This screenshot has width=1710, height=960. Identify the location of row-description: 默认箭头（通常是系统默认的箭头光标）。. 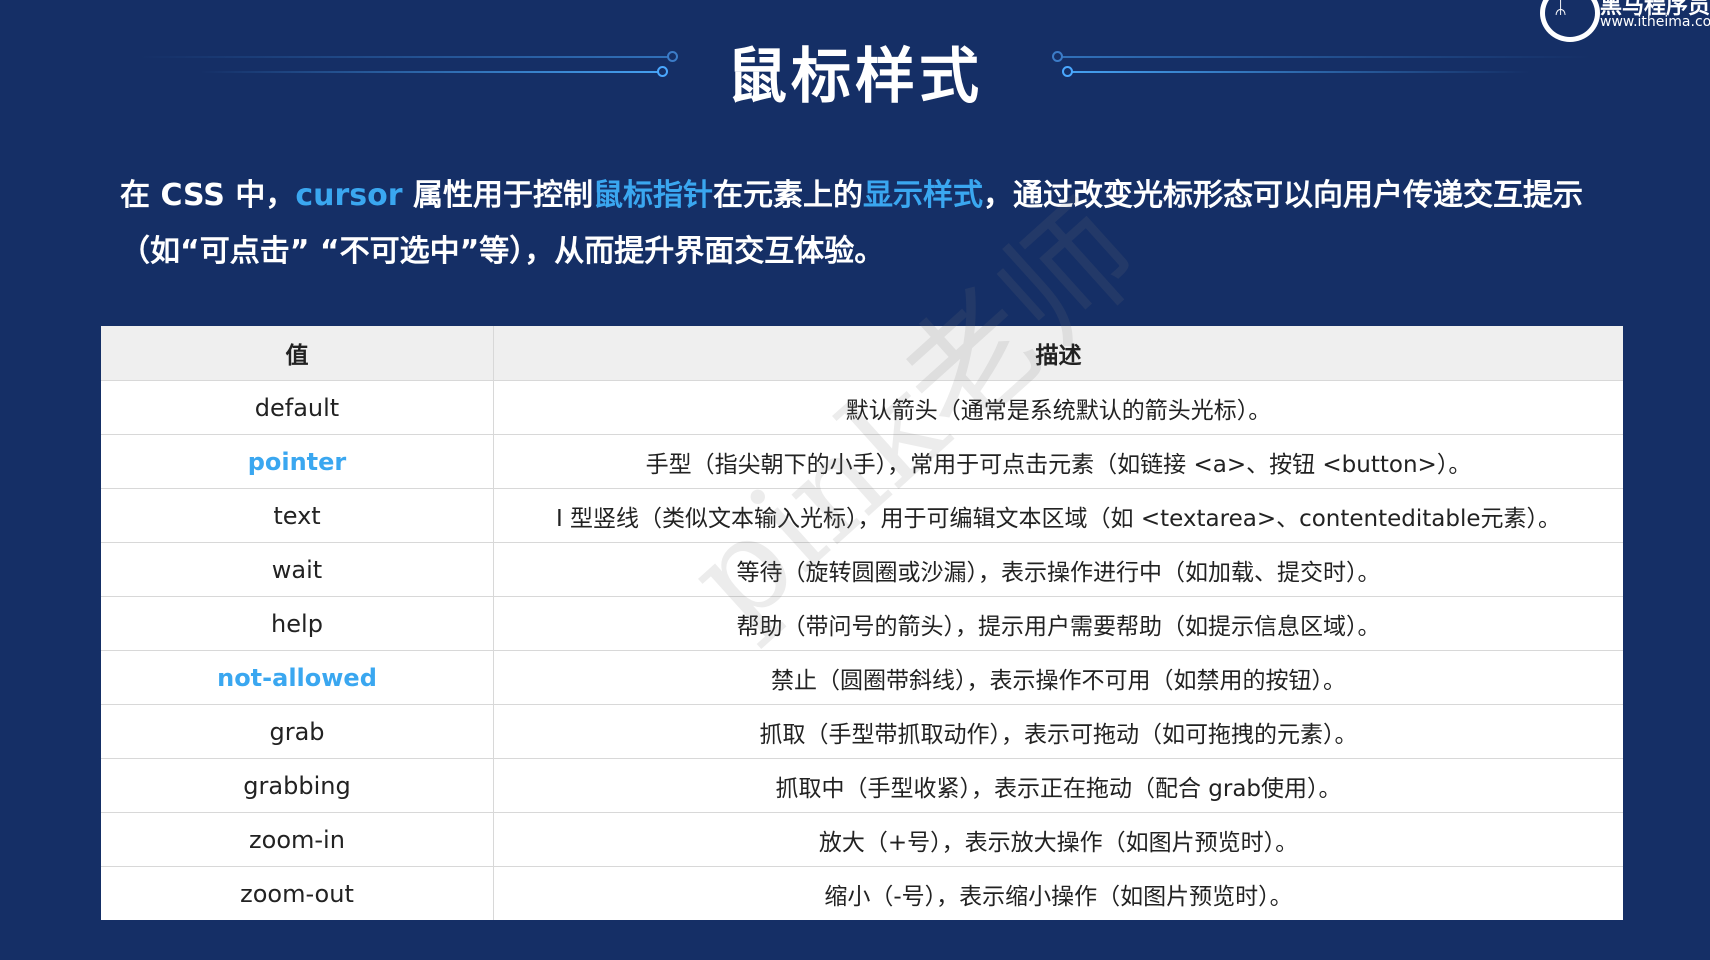
(1058, 407).